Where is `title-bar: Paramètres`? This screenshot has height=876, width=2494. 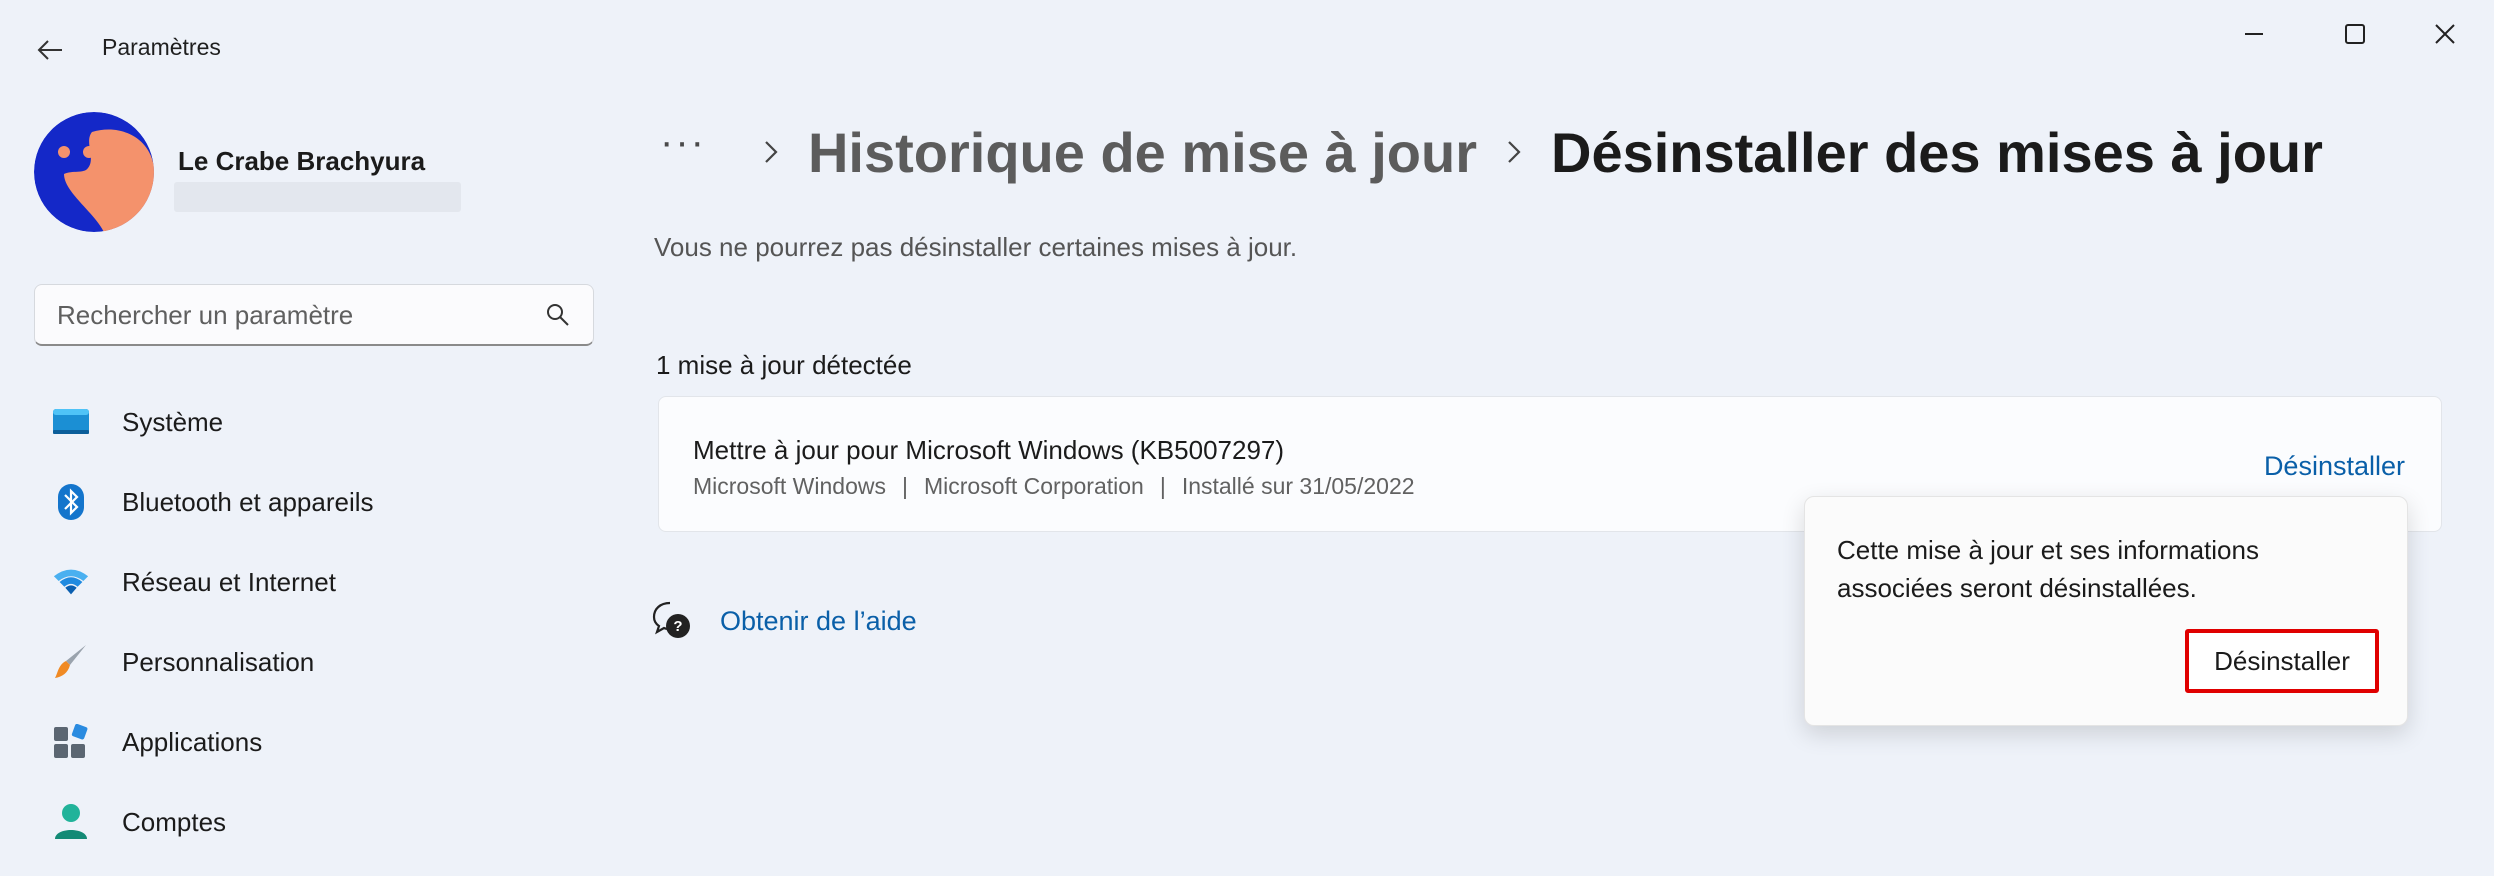
title-bar: Paramètres is located at coordinates (1247, 50).